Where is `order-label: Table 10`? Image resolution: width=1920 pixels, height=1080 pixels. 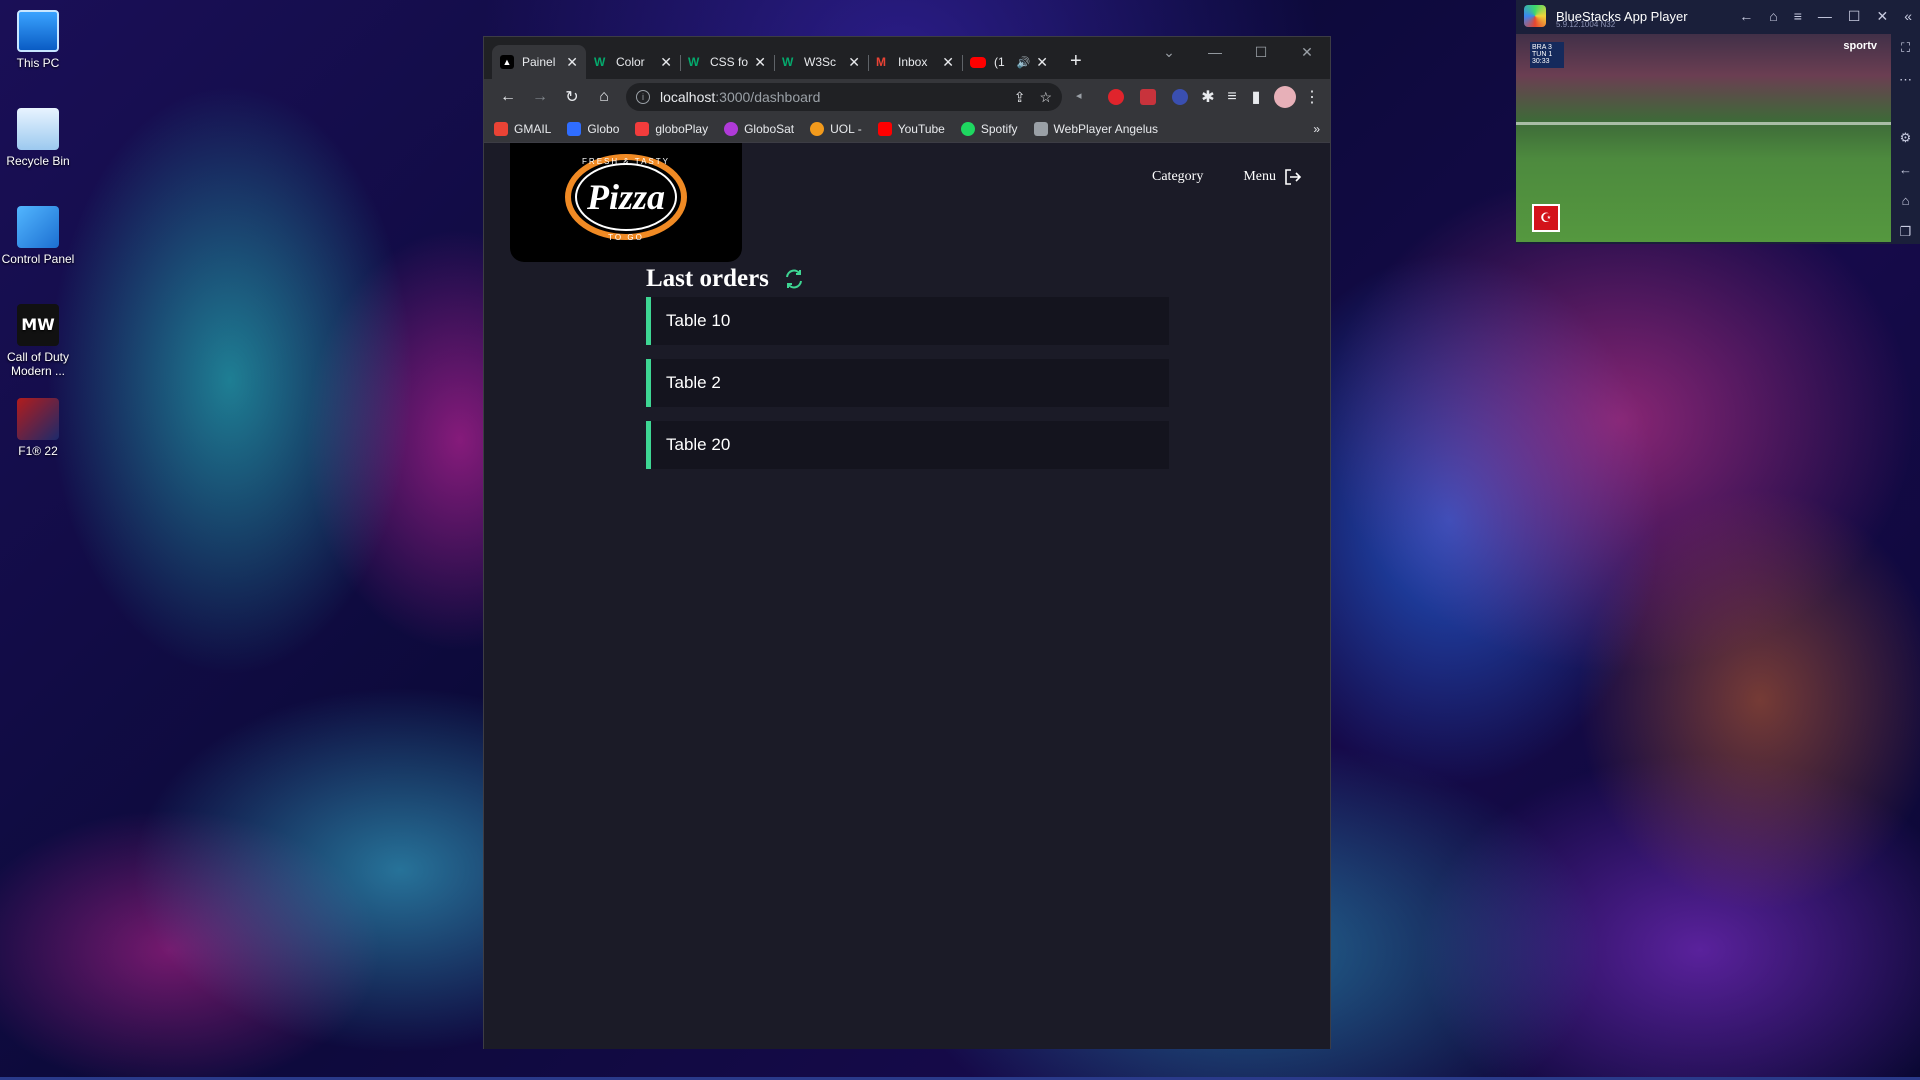 order-label: Table 10 is located at coordinates (698, 320).